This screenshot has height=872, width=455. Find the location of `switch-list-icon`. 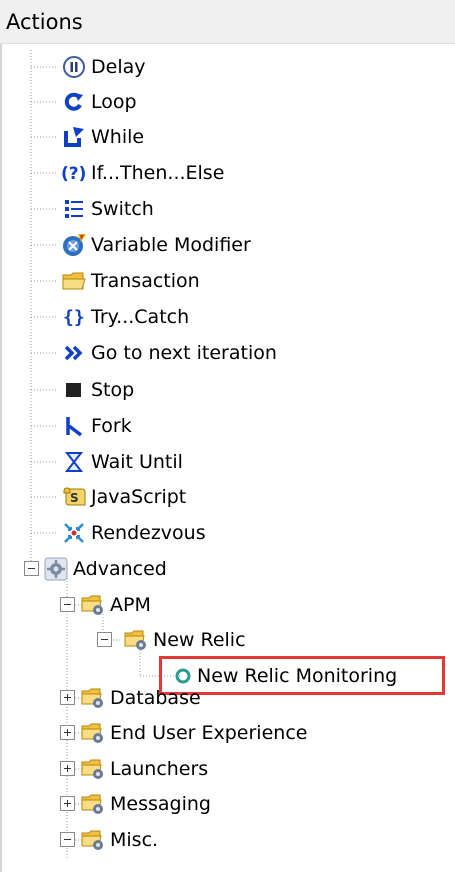

switch-list-icon is located at coordinates (74, 209).